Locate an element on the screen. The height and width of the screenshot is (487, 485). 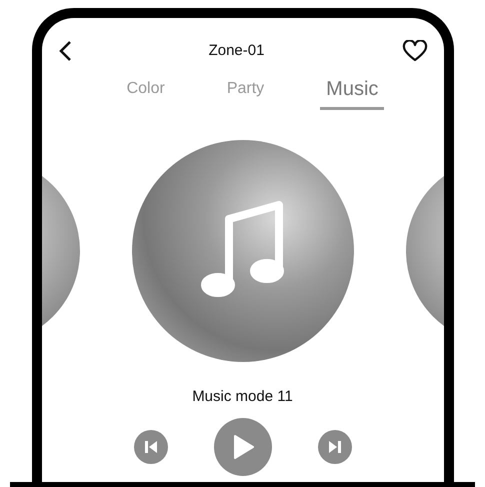
back-icon is located at coordinates (65, 51).